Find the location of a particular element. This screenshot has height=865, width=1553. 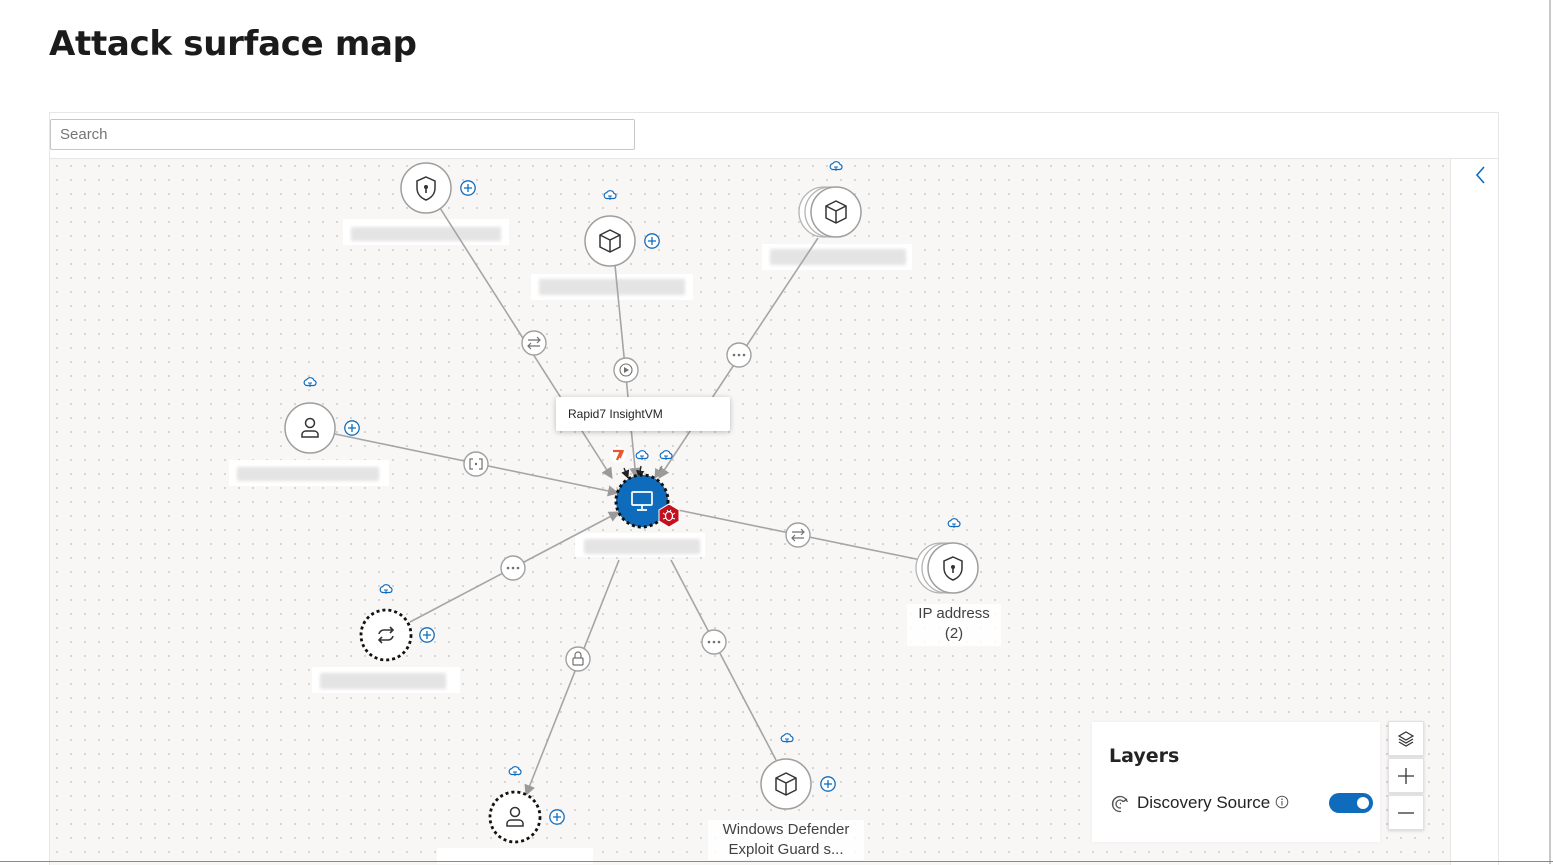

node-shield-top is located at coordinates (426, 188).